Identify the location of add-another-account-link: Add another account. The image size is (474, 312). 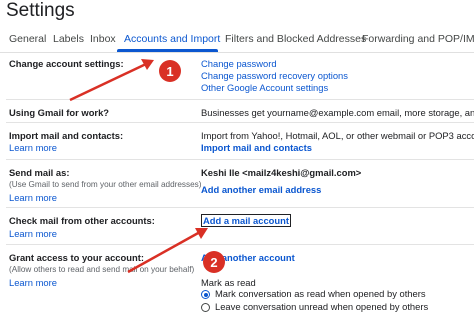
(248, 257).